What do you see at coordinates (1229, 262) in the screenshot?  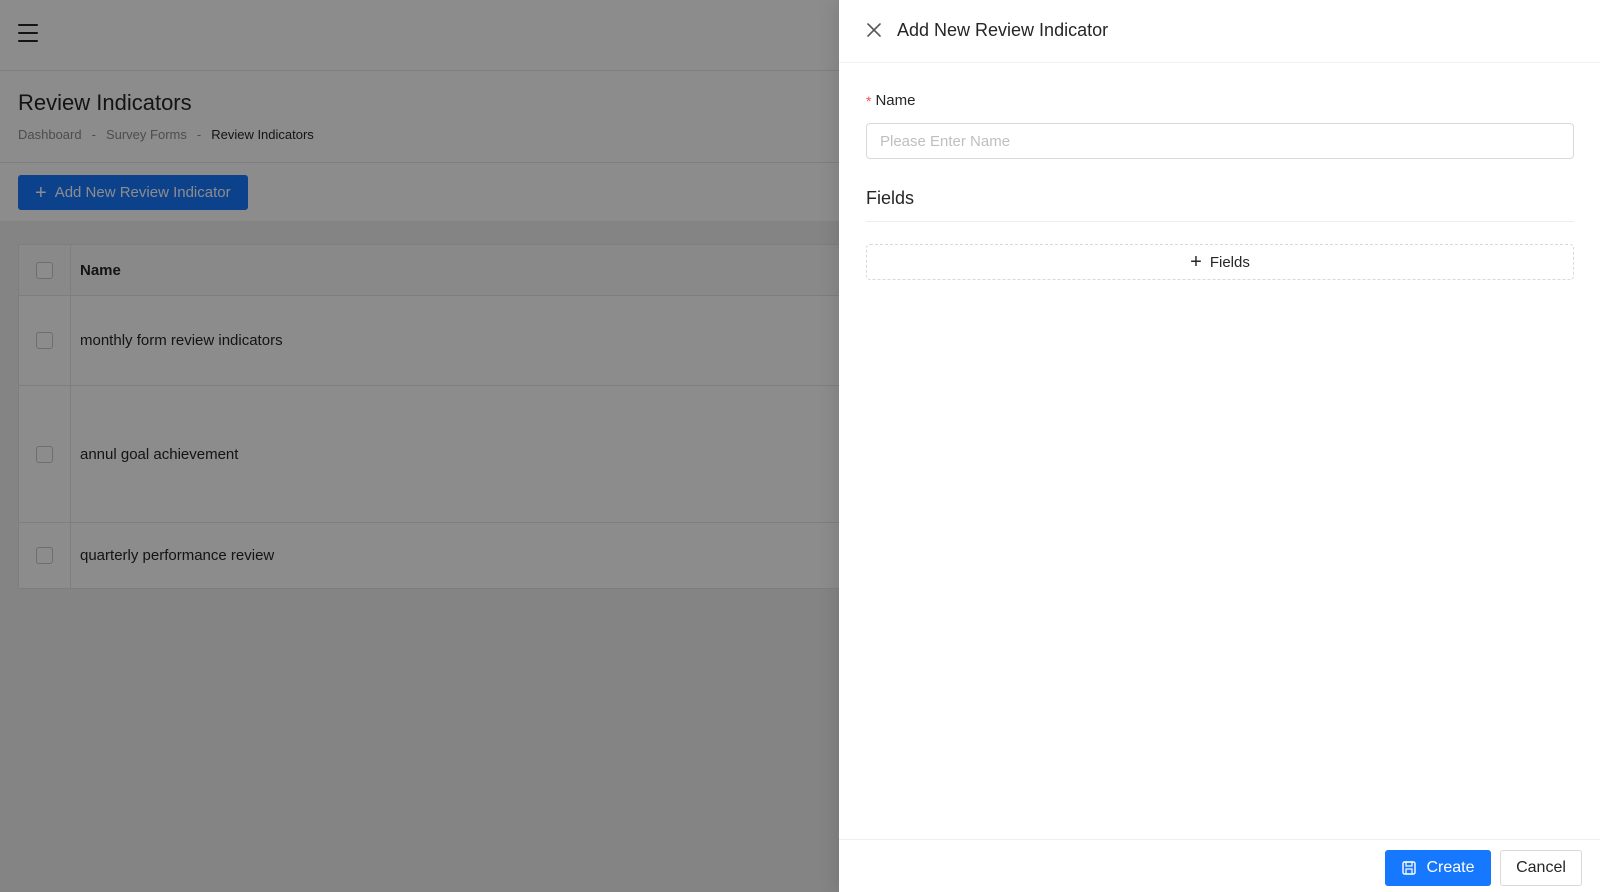 I see `add-fields-label: Fields` at bounding box center [1229, 262].